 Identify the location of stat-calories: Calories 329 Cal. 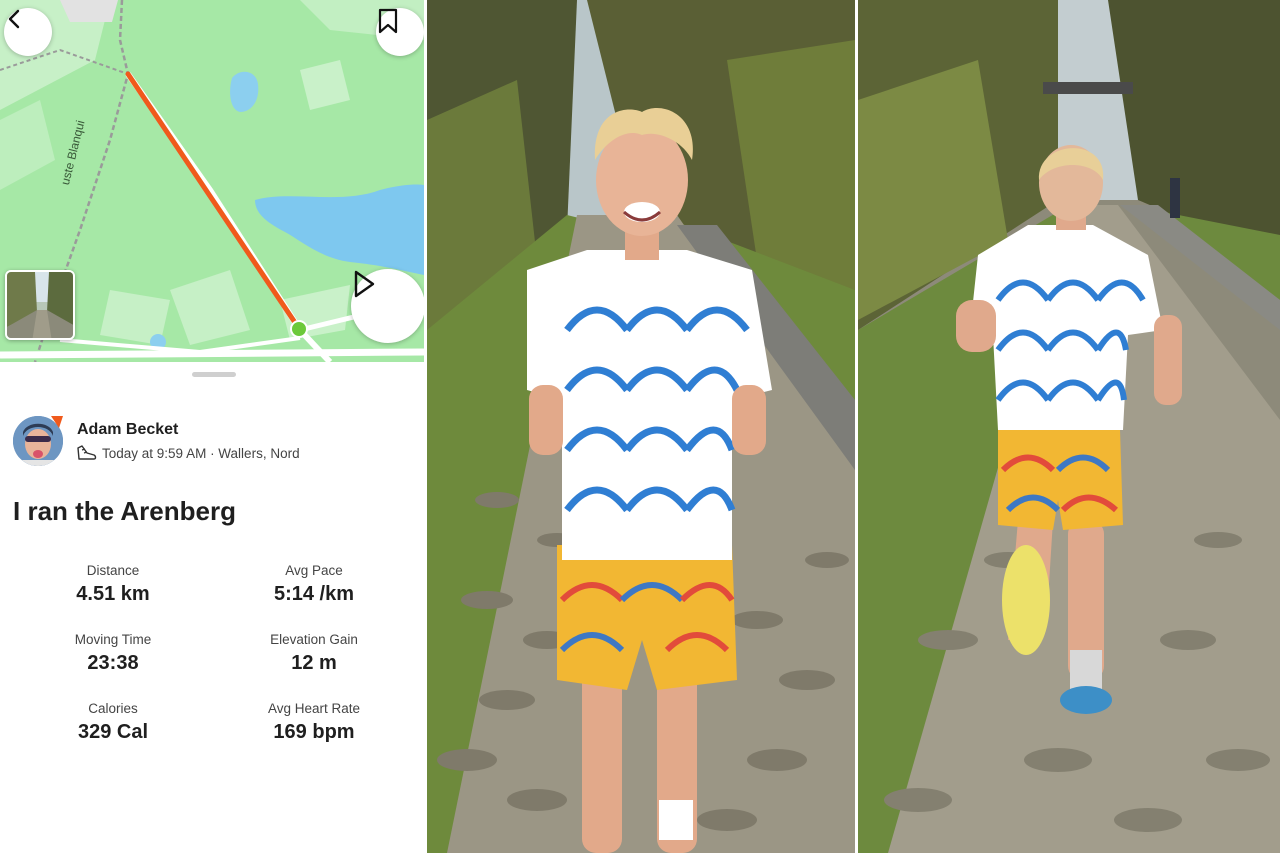
(113, 722).